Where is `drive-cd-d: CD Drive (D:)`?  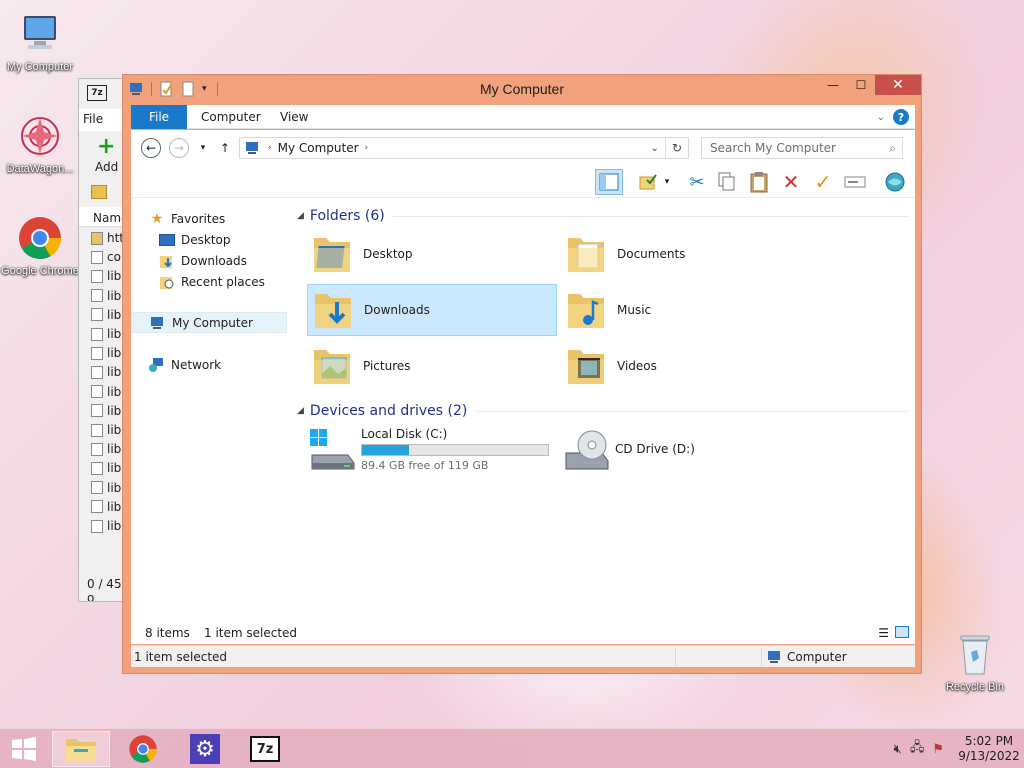
drive-cd-d: CD Drive (D:) is located at coordinates (628, 449).